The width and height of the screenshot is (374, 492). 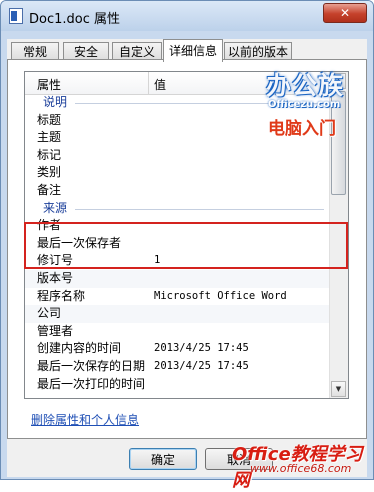 What do you see at coordinates (49, 172) in the screenshot?
I see `property-name: 类别` at bounding box center [49, 172].